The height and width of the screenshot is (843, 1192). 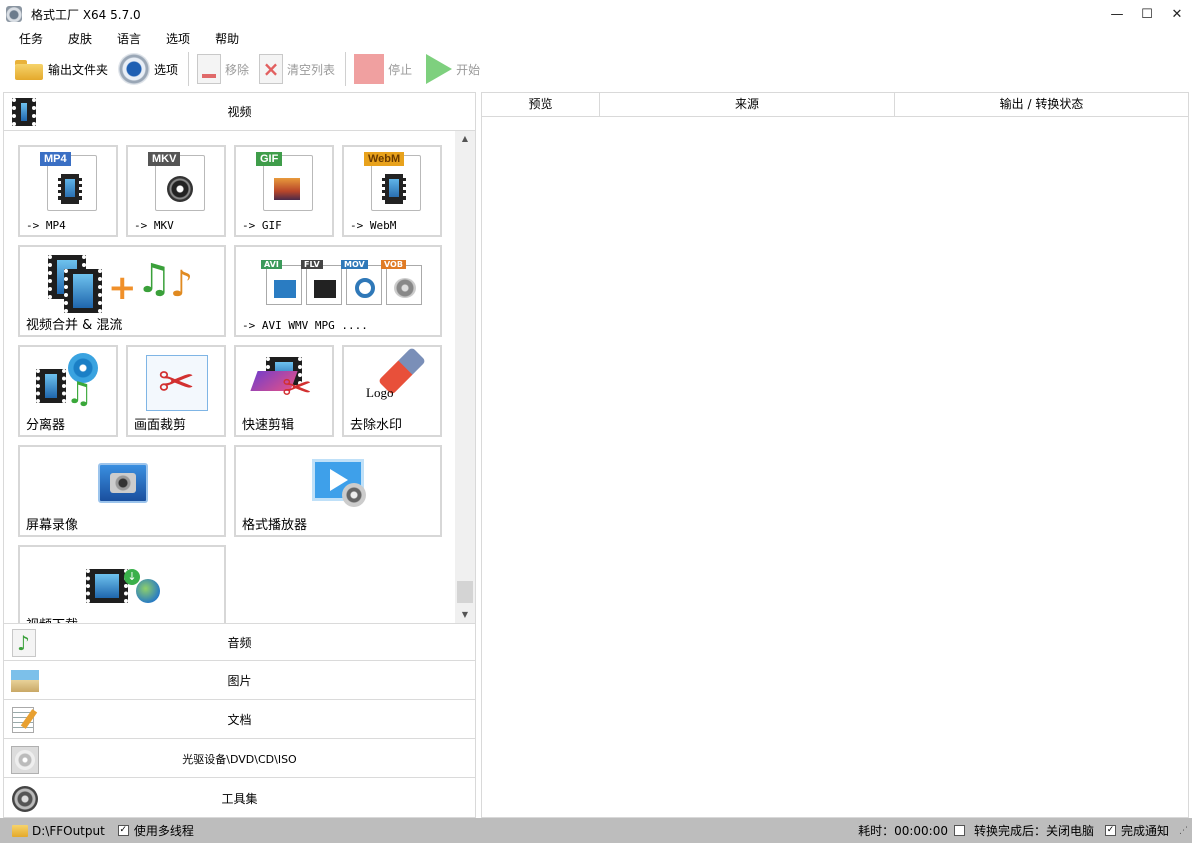 I want to click on stop-button: 停止, so click(x=383, y=69).